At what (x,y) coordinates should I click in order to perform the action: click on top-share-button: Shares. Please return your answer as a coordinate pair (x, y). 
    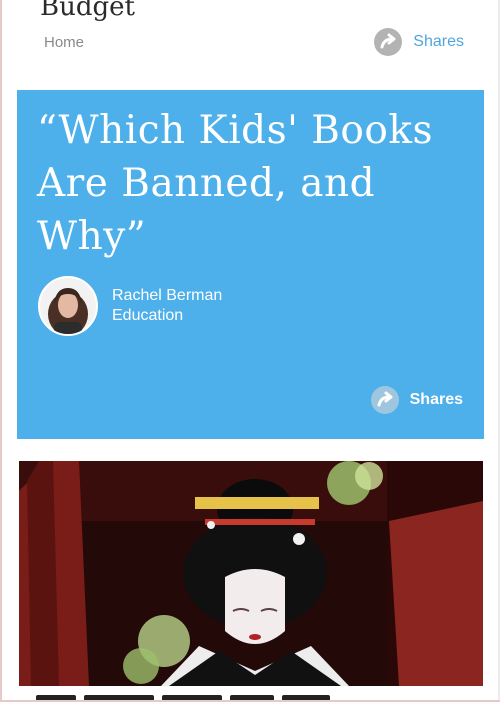
    Looking at the image, I should click on (418, 42).